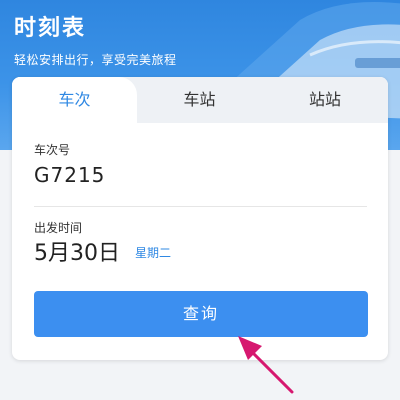 The image size is (400, 400). I want to click on tab-bar: 车次 车站 站站, so click(200, 100).